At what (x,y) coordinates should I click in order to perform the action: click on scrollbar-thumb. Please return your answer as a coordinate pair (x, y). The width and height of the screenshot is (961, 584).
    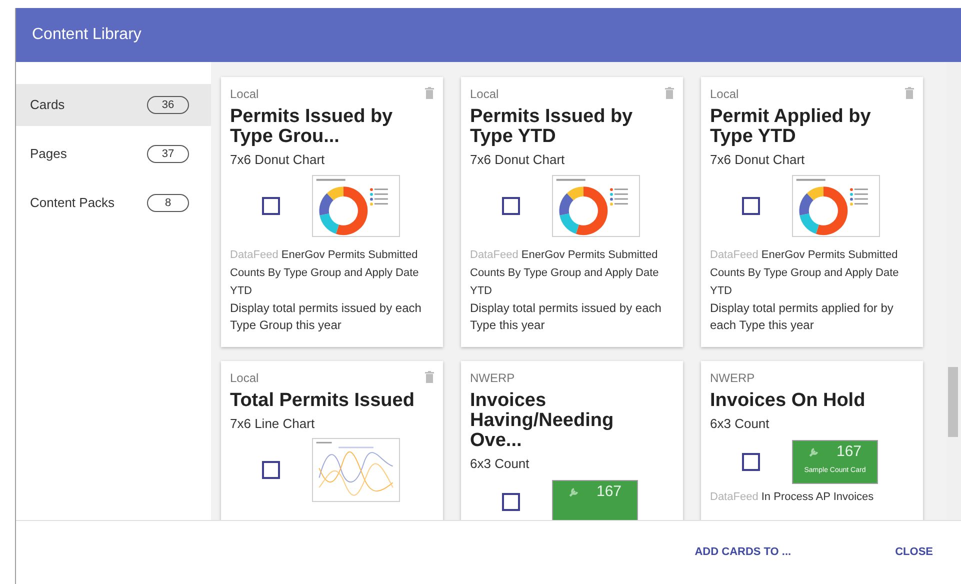
    Looking at the image, I should click on (953, 402).